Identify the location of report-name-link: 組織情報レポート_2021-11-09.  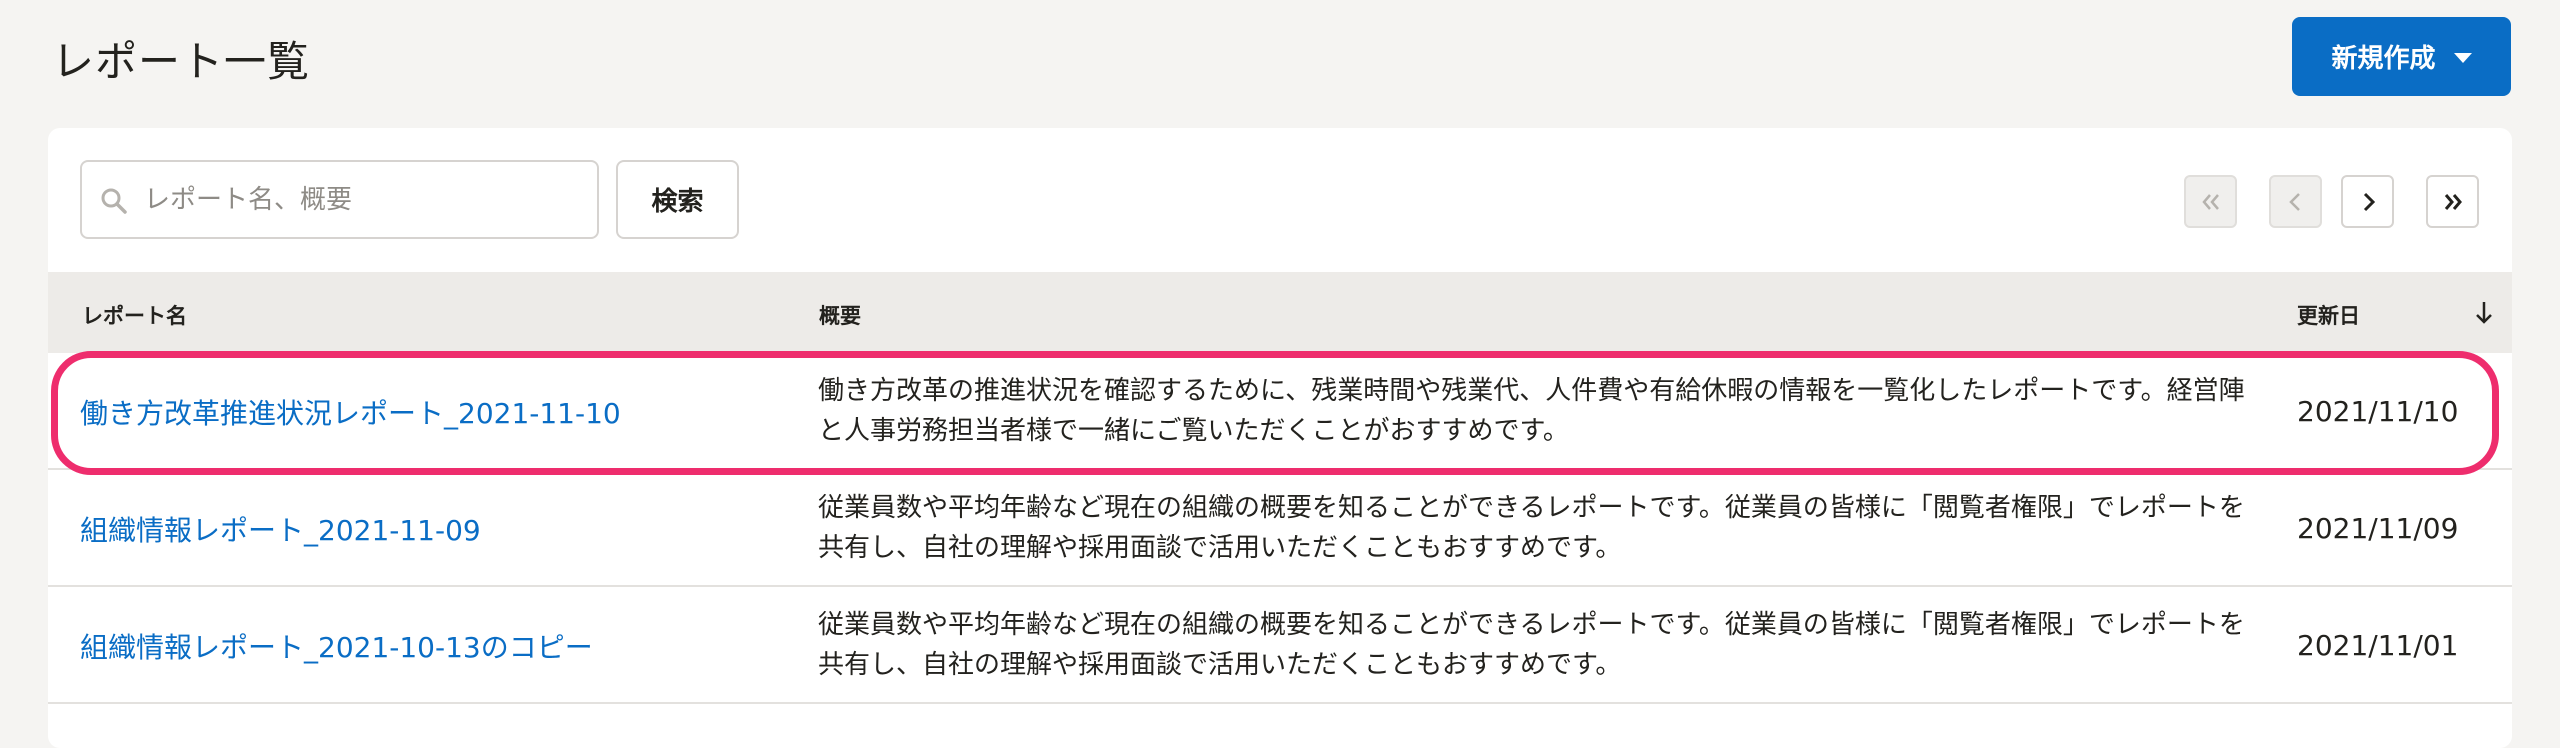
(430, 528).